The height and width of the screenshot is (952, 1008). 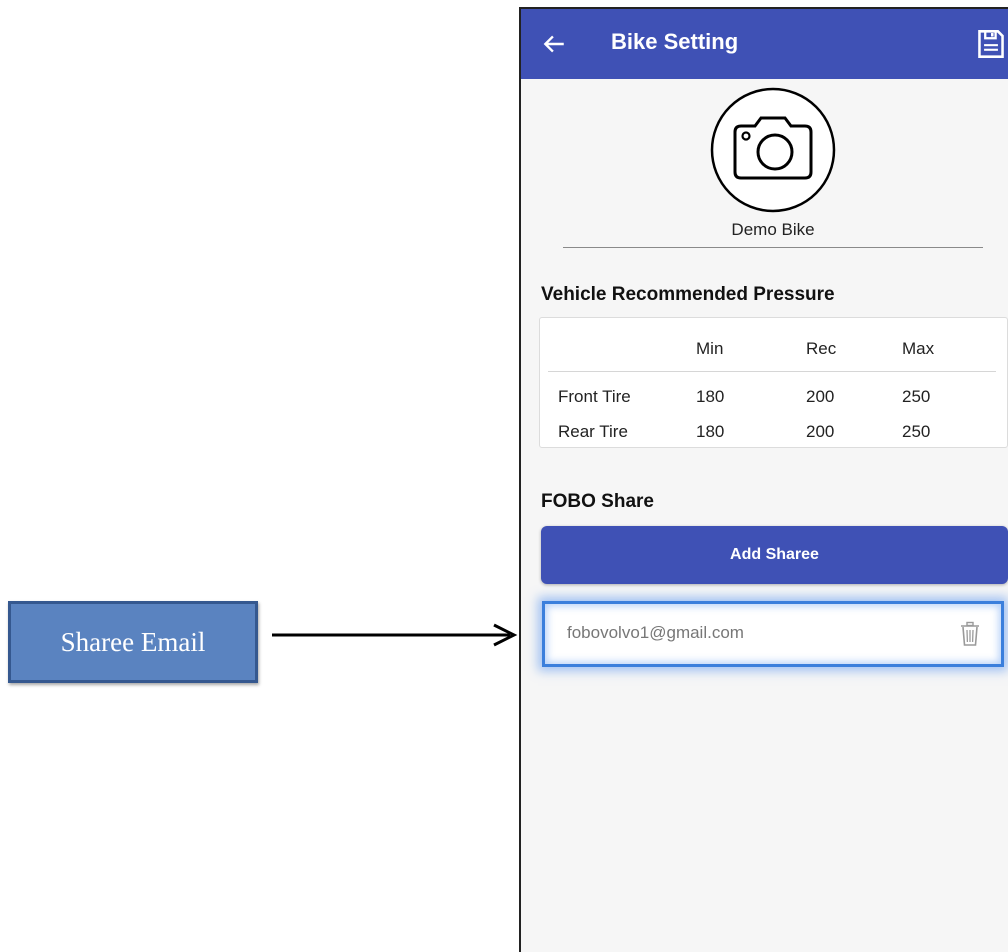 What do you see at coordinates (554, 44) in the screenshot?
I see `arrow-left-icon` at bounding box center [554, 44].